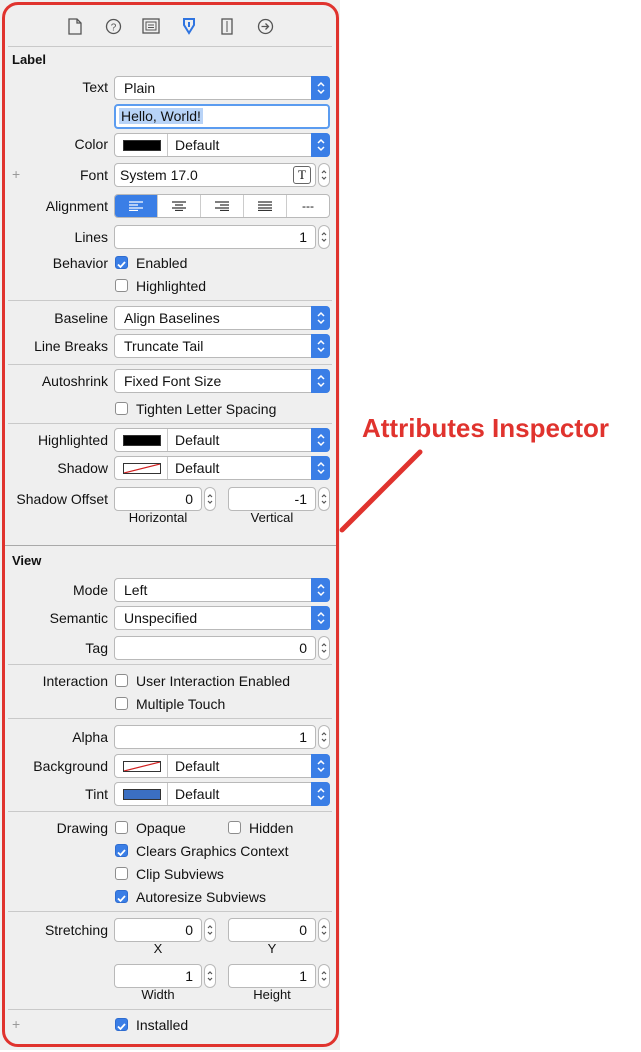 This screenshot has width=641, height=1052. I want to click on align-left-icon, so click(136, 206).